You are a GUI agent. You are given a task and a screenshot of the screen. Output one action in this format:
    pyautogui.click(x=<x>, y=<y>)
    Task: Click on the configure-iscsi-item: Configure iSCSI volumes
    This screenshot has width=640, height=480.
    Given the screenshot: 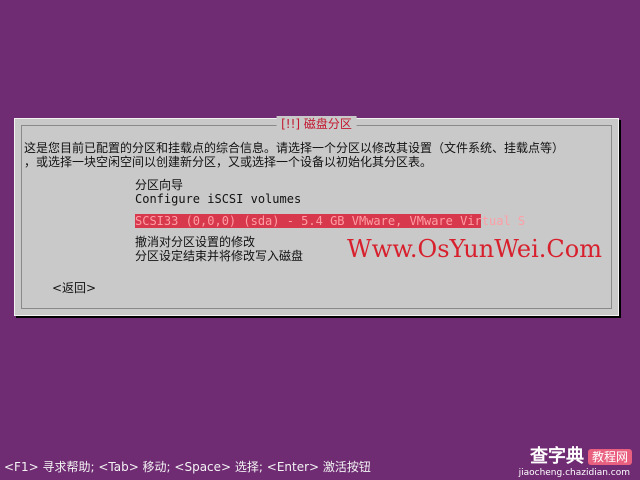 What is the action you would take?
    pyautogui.click(x=308, y=199)
    